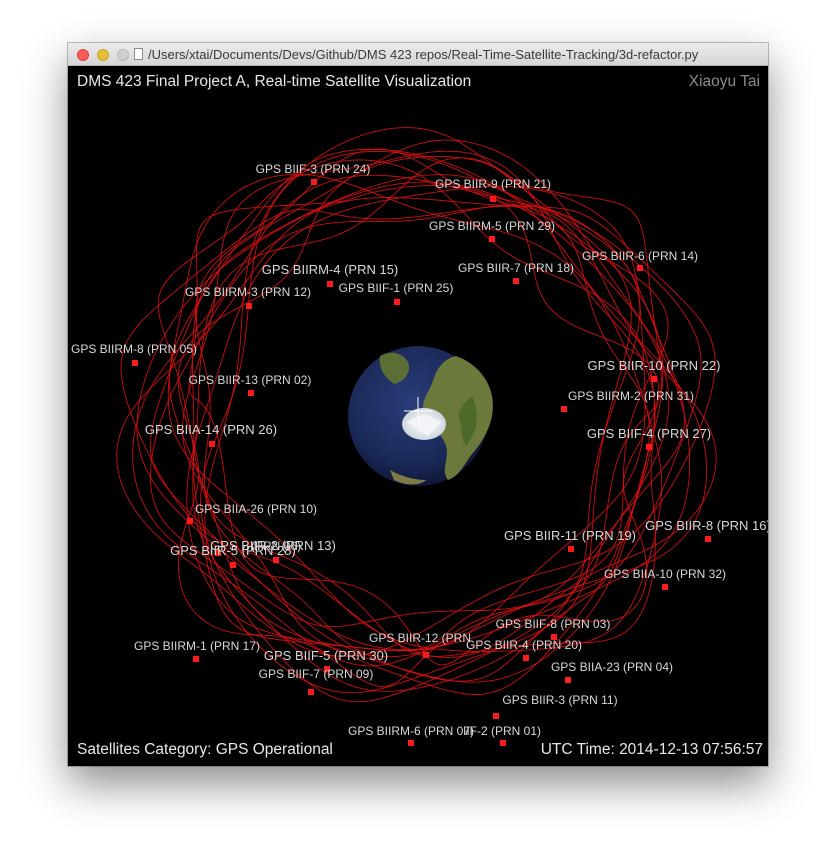 This screenshot has width=836, height=858. What do you see at coordinates (326, 655) in the screenshot?
I see `satellite-label: GPS BIIF-5 (PRN 30)` at bounding box center [326, 655].